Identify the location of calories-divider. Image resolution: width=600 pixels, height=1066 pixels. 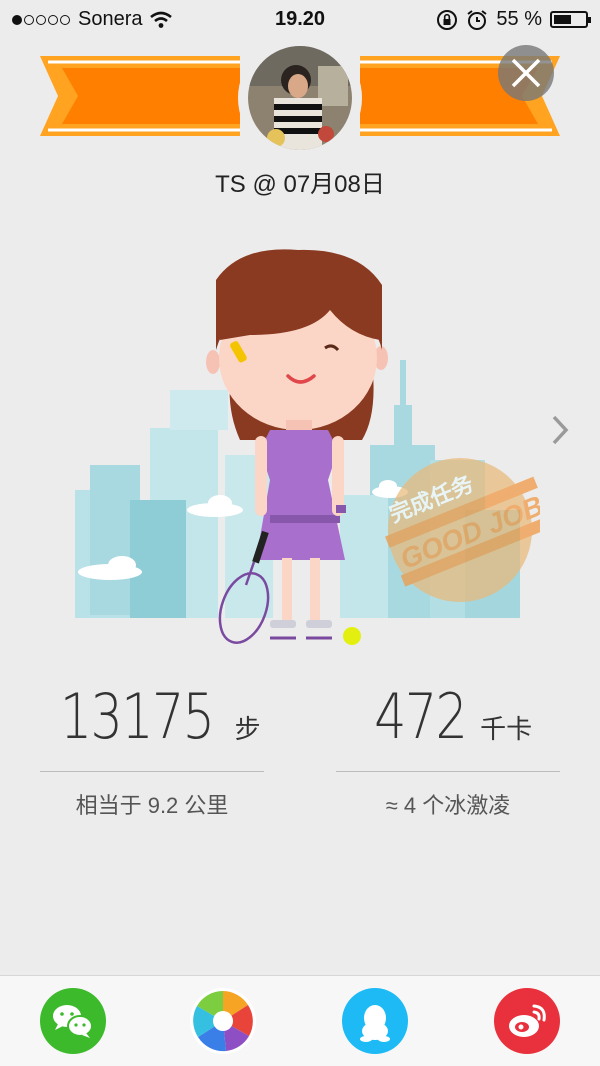
(448, 771).